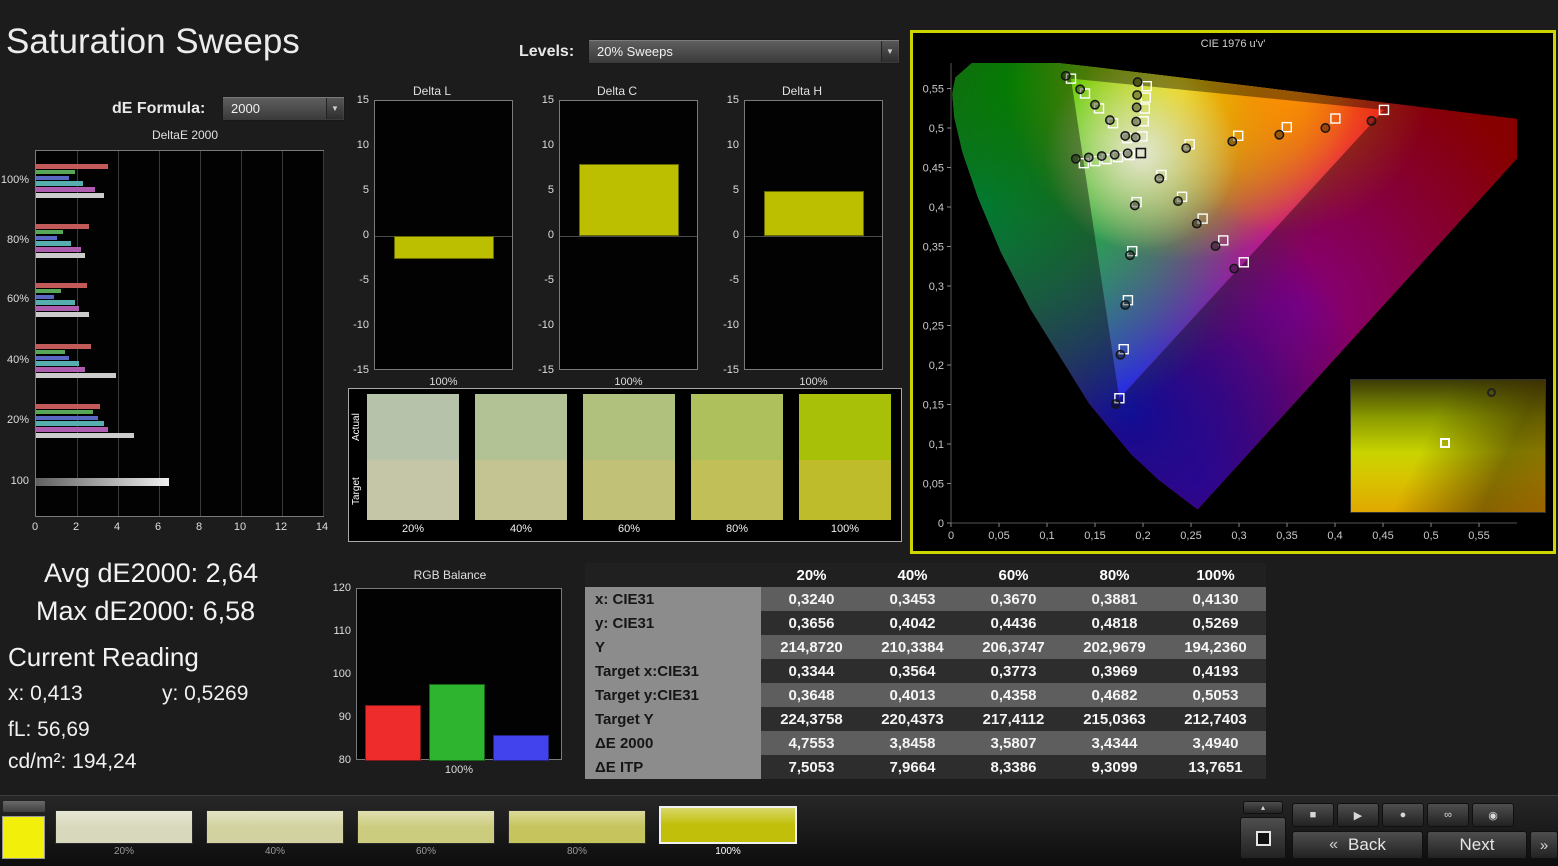 The height and width of the screenshot is (866, 1558). I want to click on table-cell: 7,9664, so click(912, 767).